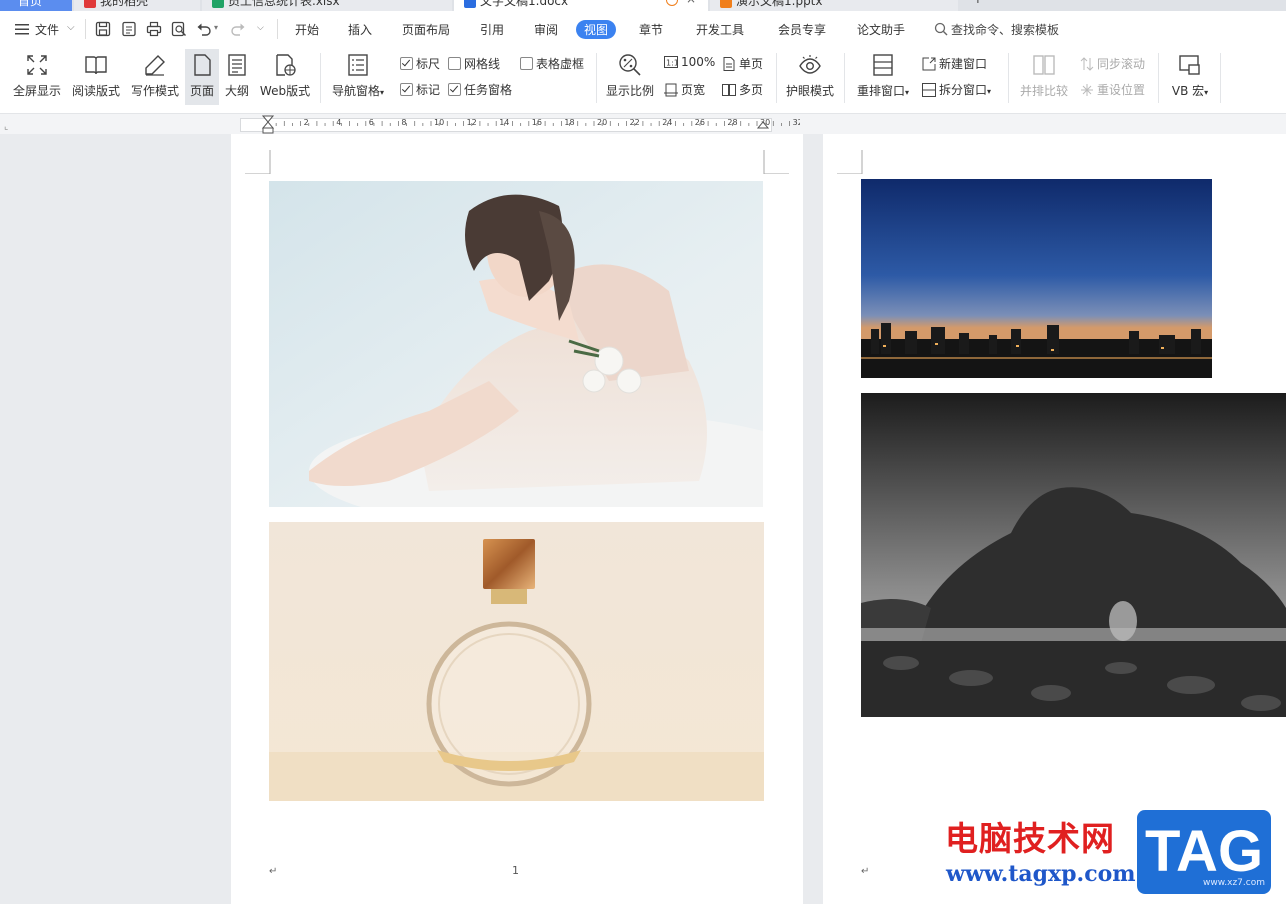 The height and width of the screenshot is (904, 1286). Describe the element at coordinates (602, 122) in the screenshot. I see `ruler-label: 20` at that location.